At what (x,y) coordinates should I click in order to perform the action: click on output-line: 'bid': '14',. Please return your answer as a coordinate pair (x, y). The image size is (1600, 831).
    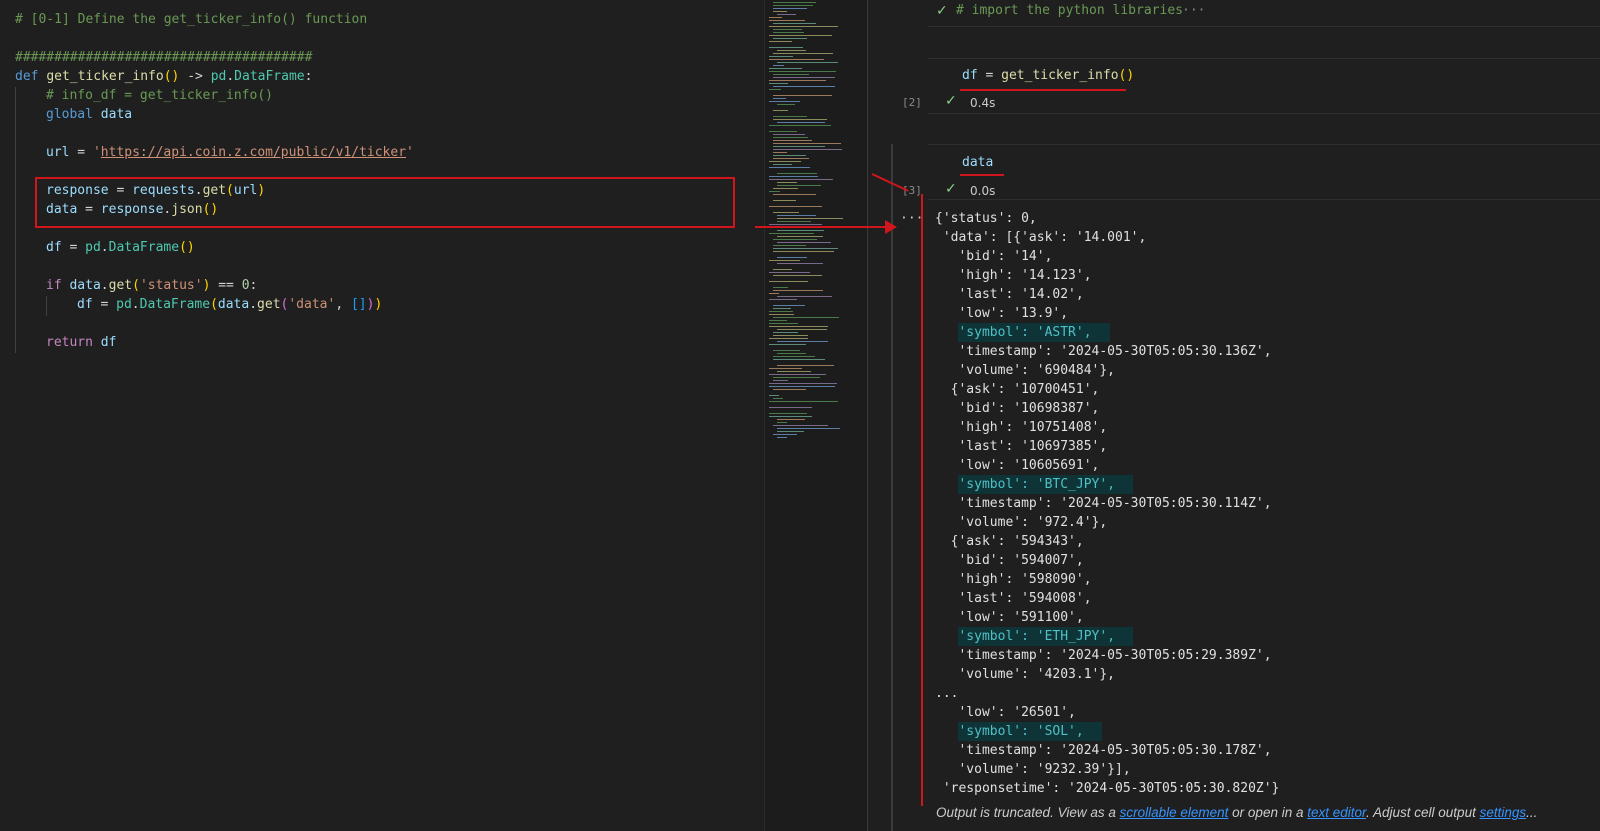
    Looking at the image, I should click on (994, 256).